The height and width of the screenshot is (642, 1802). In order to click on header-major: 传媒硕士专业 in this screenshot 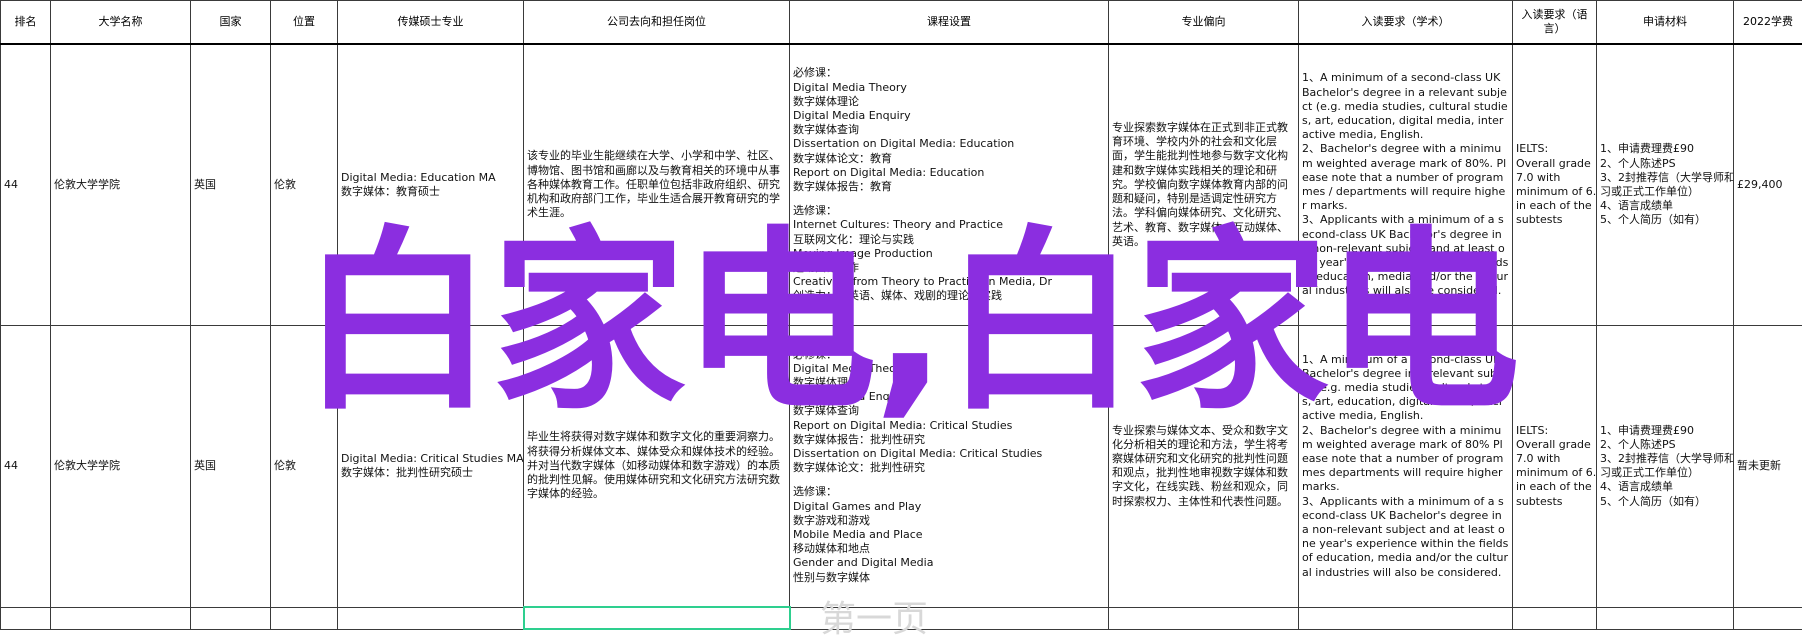, I will do `click(431, 23)`.